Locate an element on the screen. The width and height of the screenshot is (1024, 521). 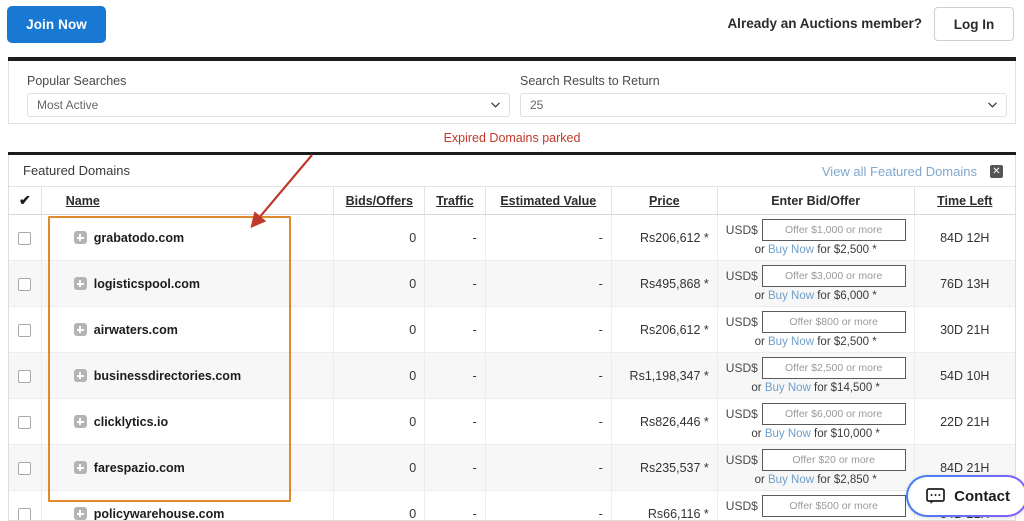
domain-name-link: airwaters.com is located at coordinates (136, 330).